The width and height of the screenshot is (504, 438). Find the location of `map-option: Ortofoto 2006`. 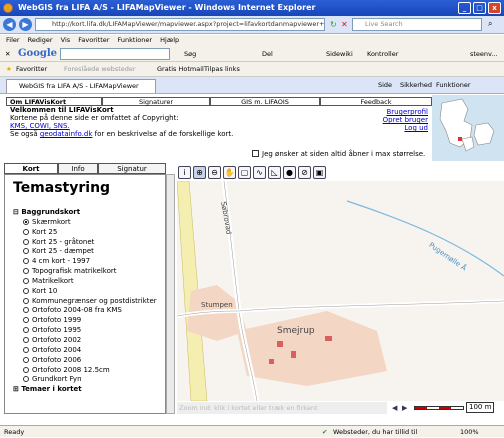

map-option: Ortofoto 2006 is located at coordinates (90, 361).